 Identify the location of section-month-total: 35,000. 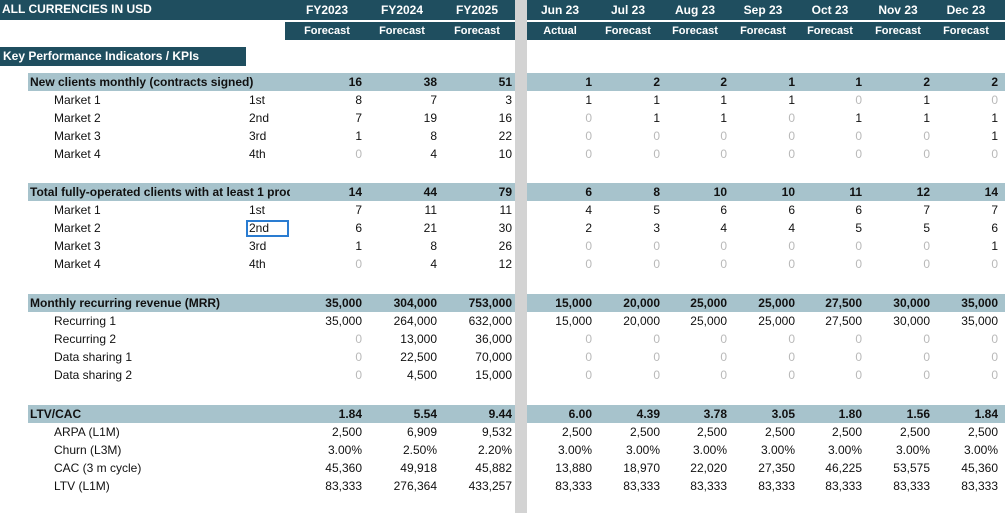
(966, 303).